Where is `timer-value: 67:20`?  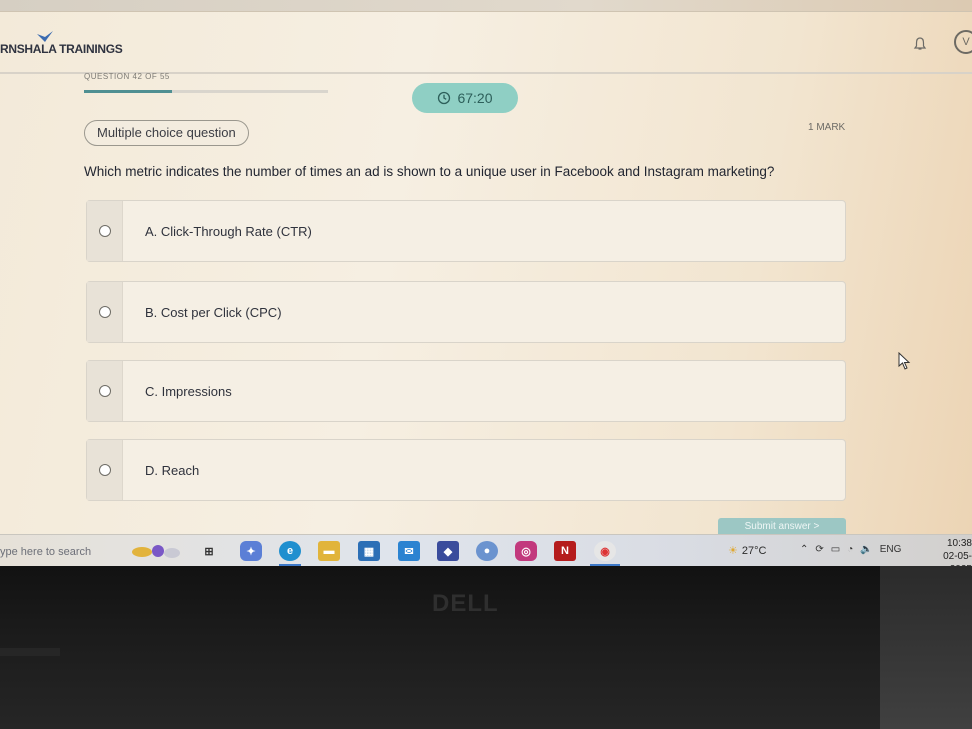
timer-value: 67:20 is located at coordinates (475, 98).